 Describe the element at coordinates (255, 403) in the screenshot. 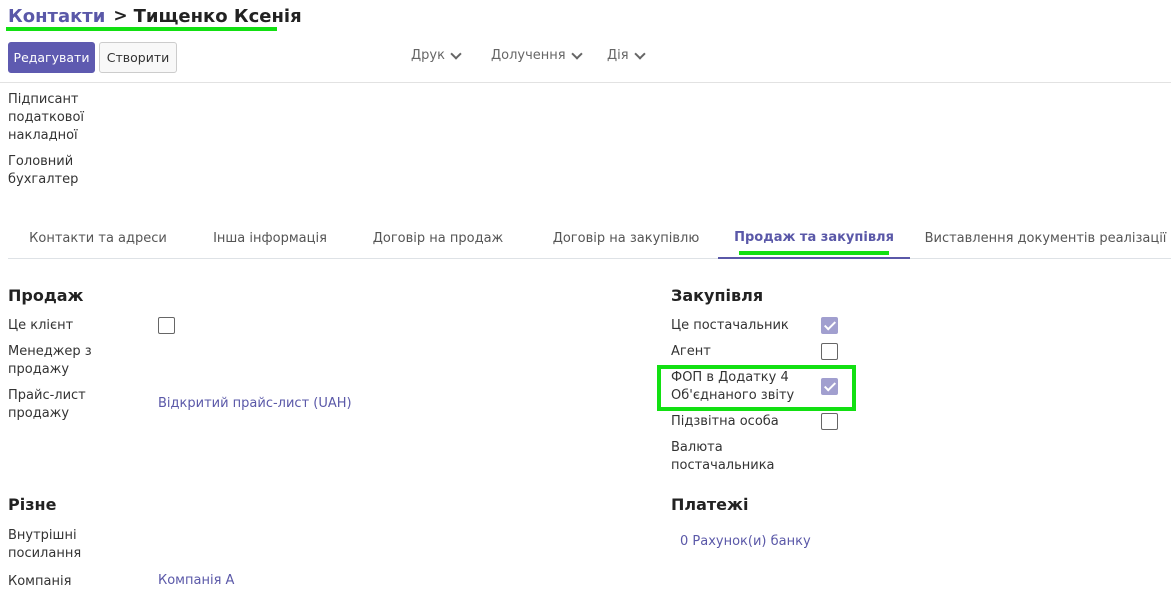

I see `sales-pricelist-link: Відкритий прайс-лист (UAH)` at that location.